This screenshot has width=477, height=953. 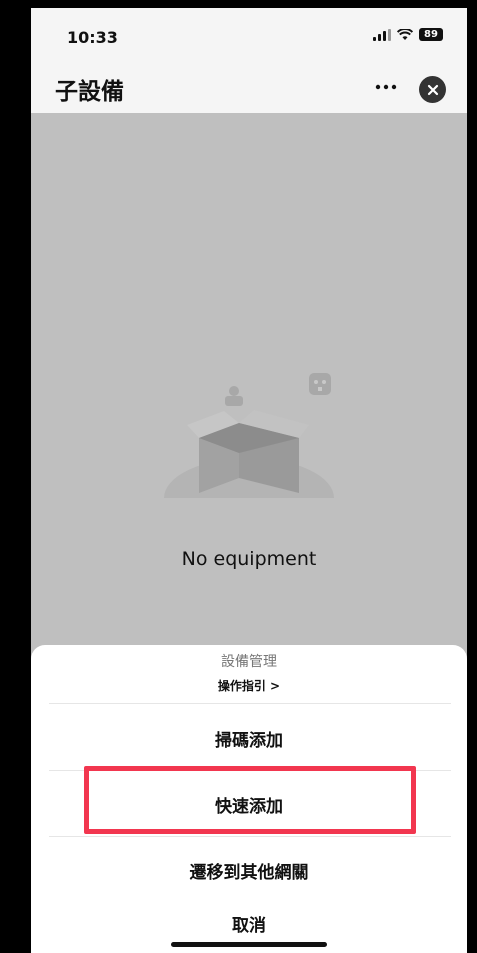 I want to click on status-icons: 89, so click(x=408, y=34).